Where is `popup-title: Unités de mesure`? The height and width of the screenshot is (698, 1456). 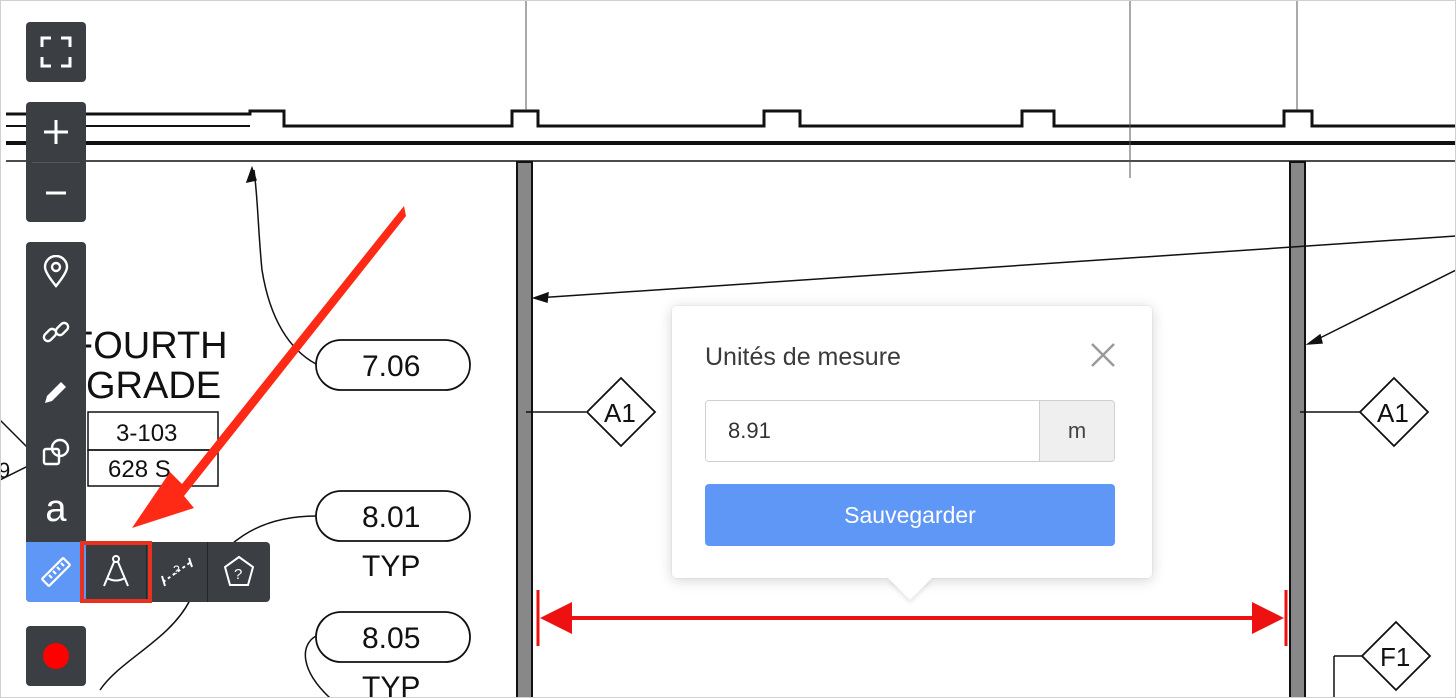
popup-title: Unités de mesure is located at coordinates (803, 357).